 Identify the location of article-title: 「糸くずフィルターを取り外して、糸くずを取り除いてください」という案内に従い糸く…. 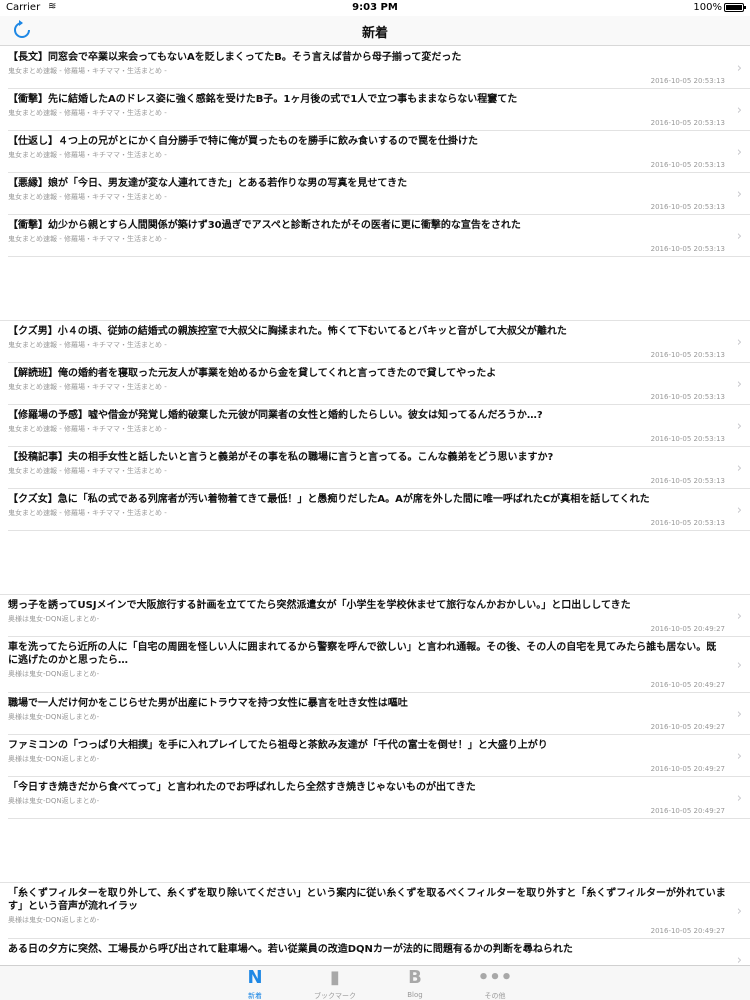
(367, 900).